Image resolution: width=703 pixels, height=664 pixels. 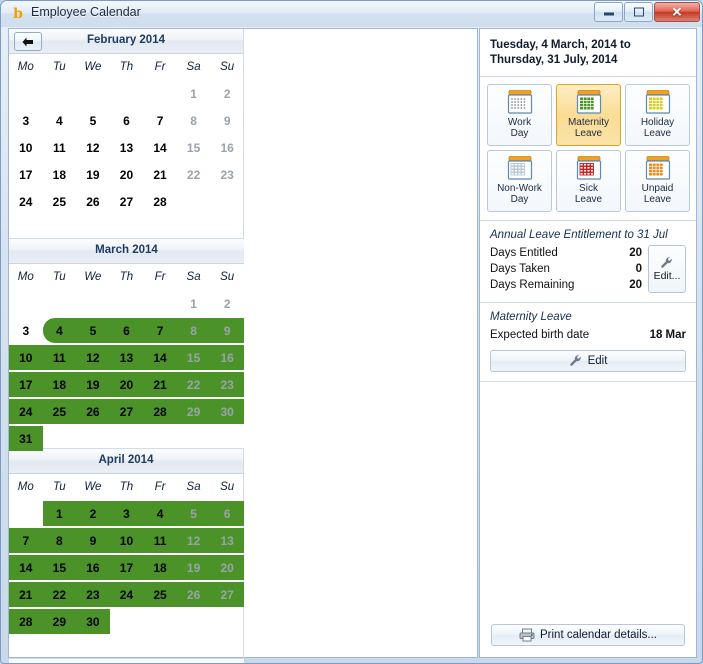 What do you see at coordinates (657, 181) in the screenshot?
I see `leave-type-unpaid-leave: Unpaid Leave` at bounding box center [657, 181].